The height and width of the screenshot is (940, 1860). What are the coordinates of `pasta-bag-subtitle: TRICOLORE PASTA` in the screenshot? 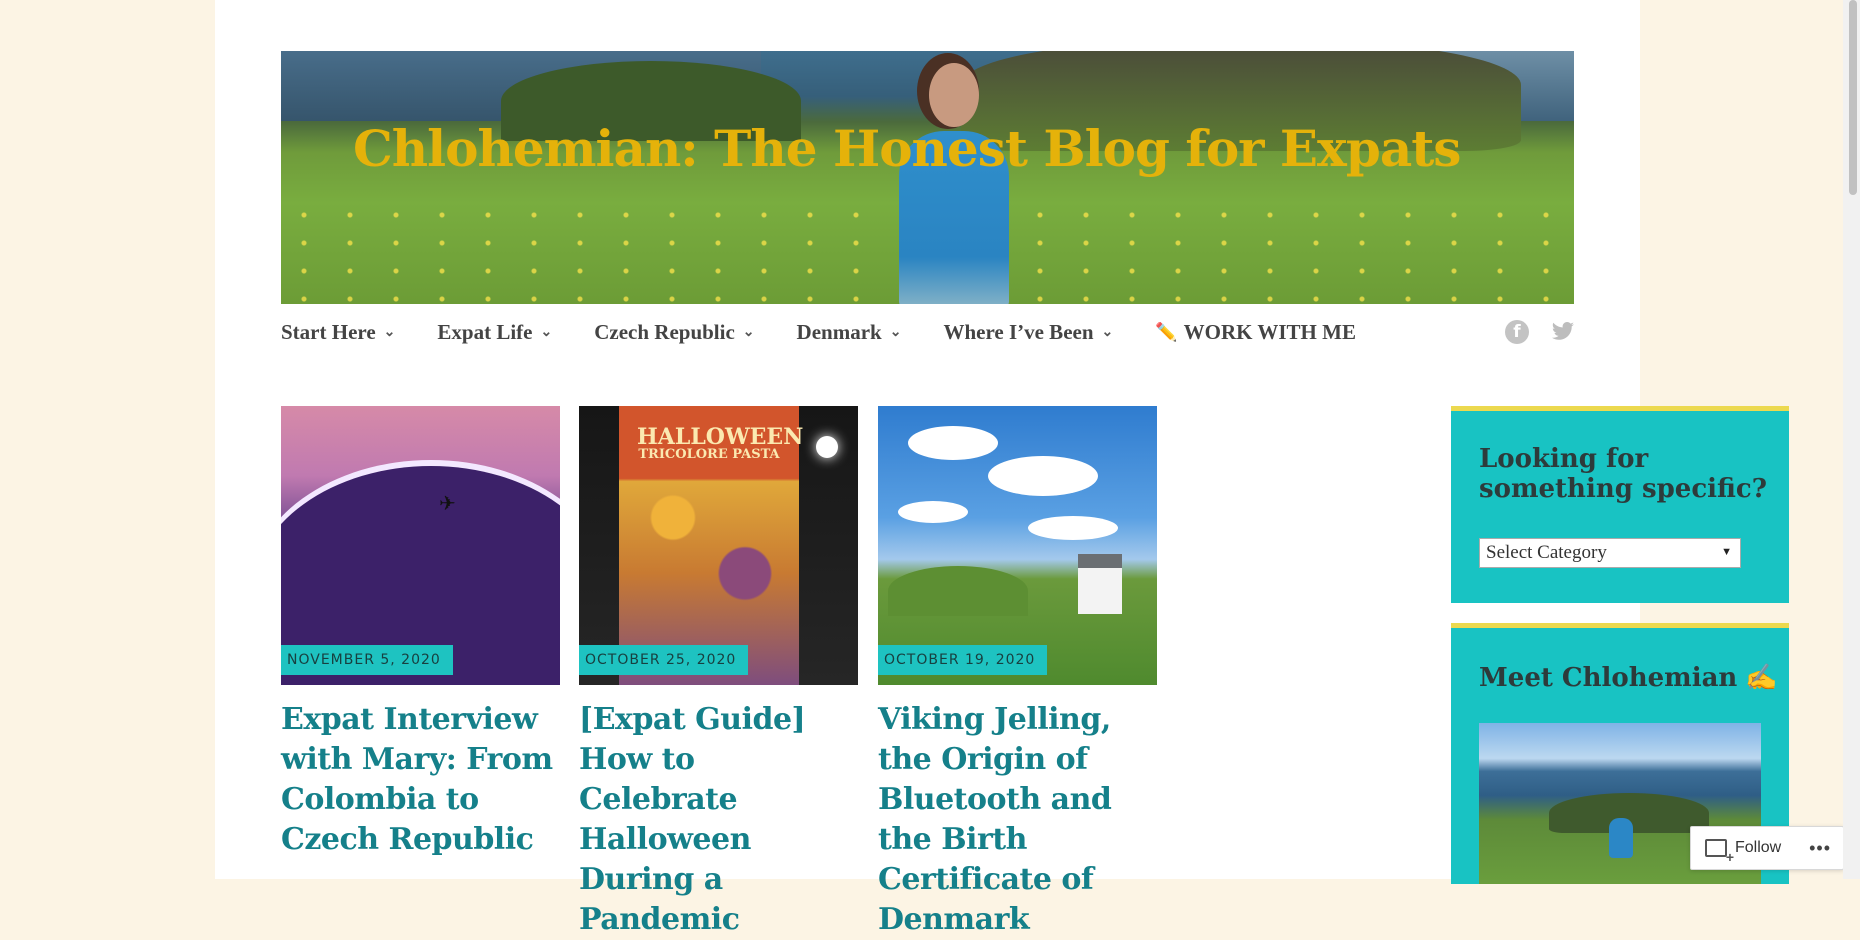 It's located at (709, 454).